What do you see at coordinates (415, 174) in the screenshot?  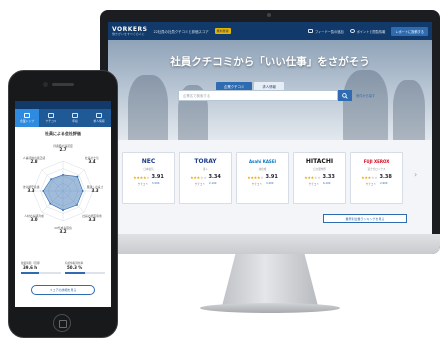 I see `chevron-right-icon: ›` at bounding box center [415, 174].